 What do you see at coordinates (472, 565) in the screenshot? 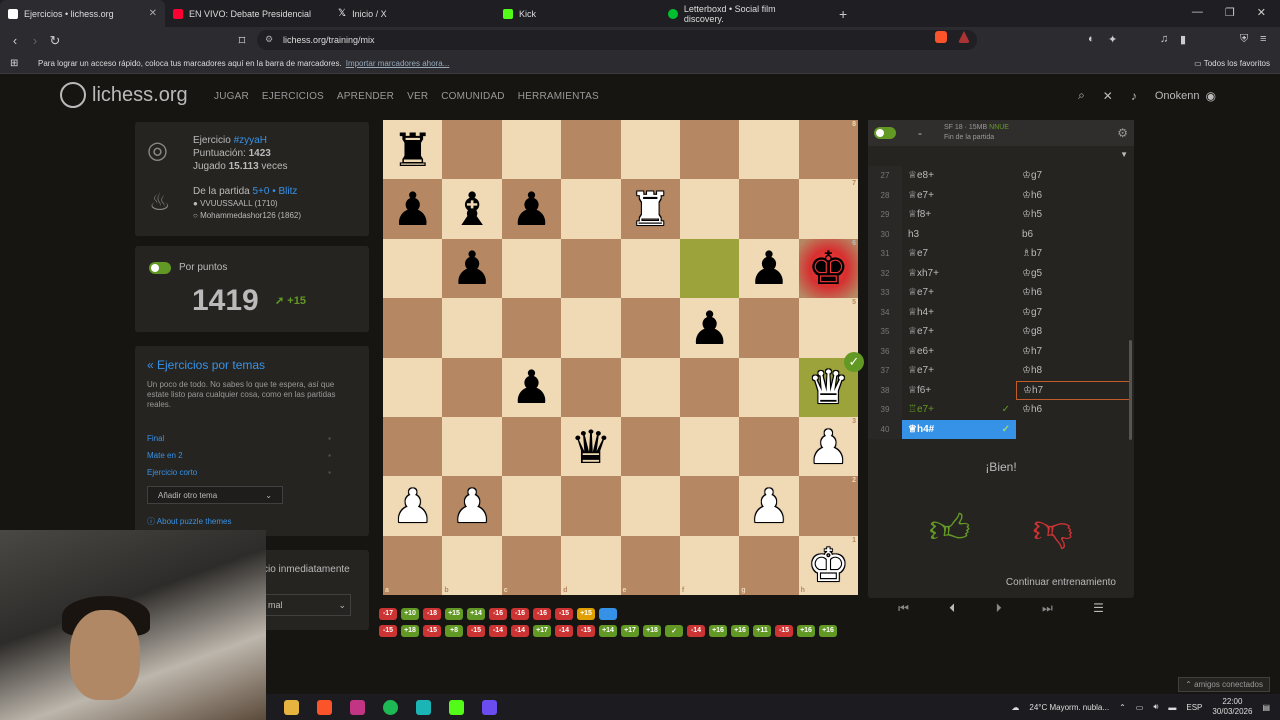
I see `square-b1: b` at bounding box center [472, 565].